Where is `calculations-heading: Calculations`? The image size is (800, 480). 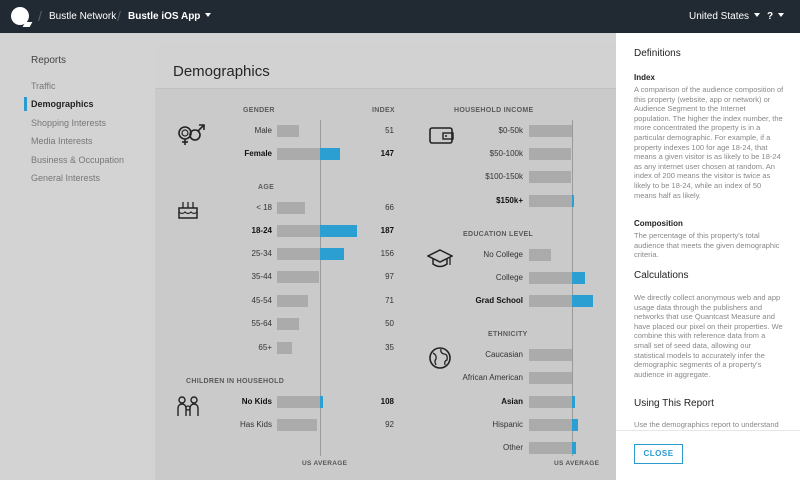
calculations-heading: Calculations is located at coordinates (661, 275).